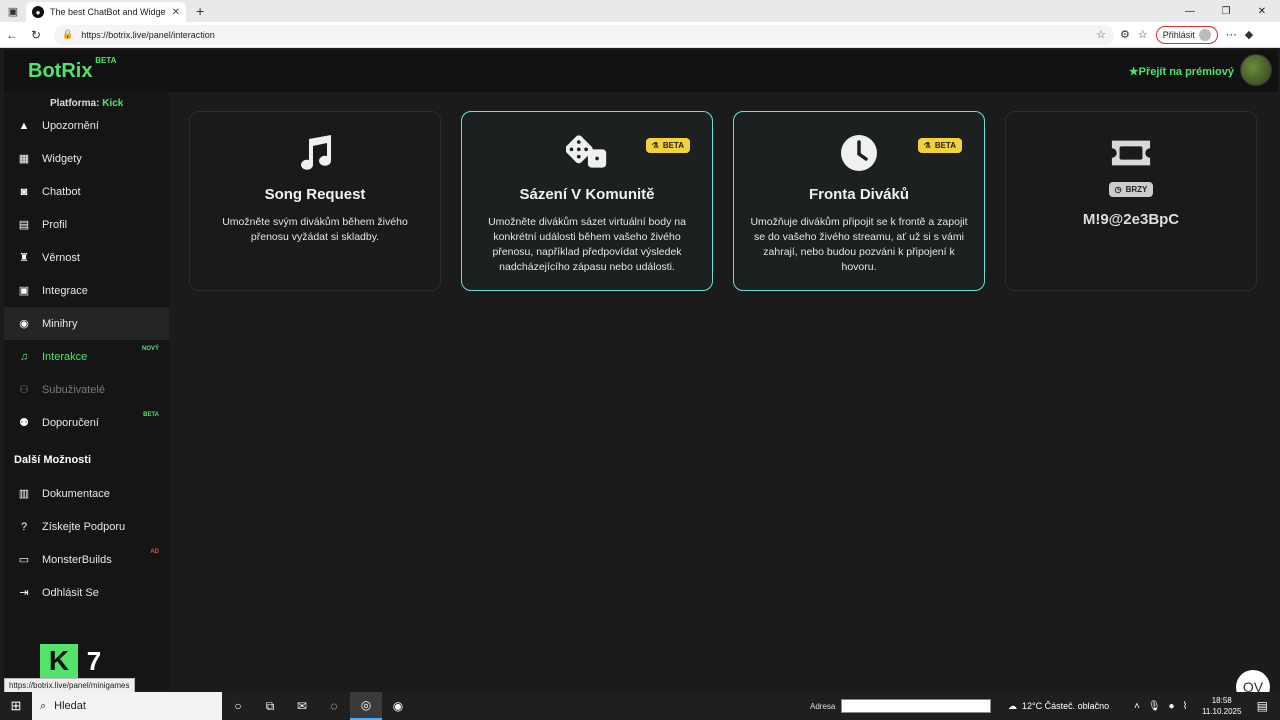 The height and width of the screenshot is (720, 1280). Describe the element at coordinates (1186, 71) in the screenshot. I see `premium-label: Přejít na prémiový` at that location.